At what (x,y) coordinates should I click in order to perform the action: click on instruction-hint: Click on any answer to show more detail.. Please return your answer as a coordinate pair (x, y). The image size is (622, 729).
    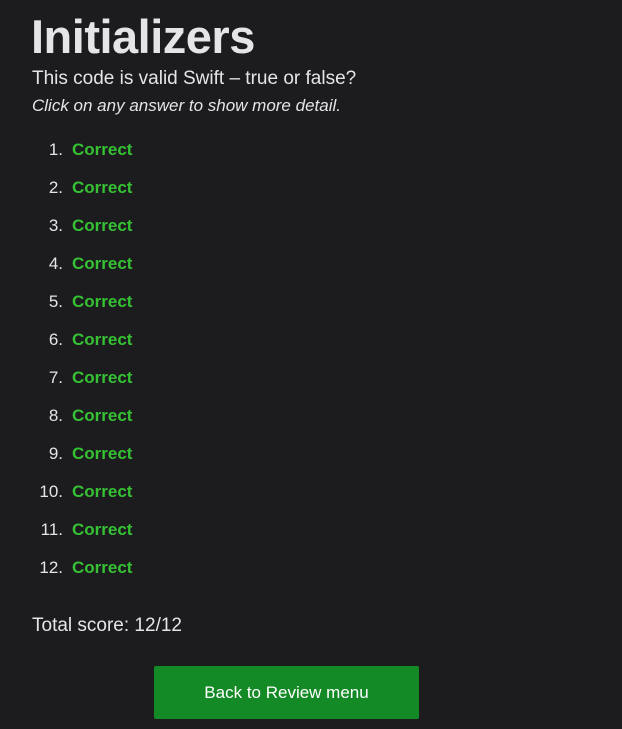
    Looking at the image, I should click on (186, 105).